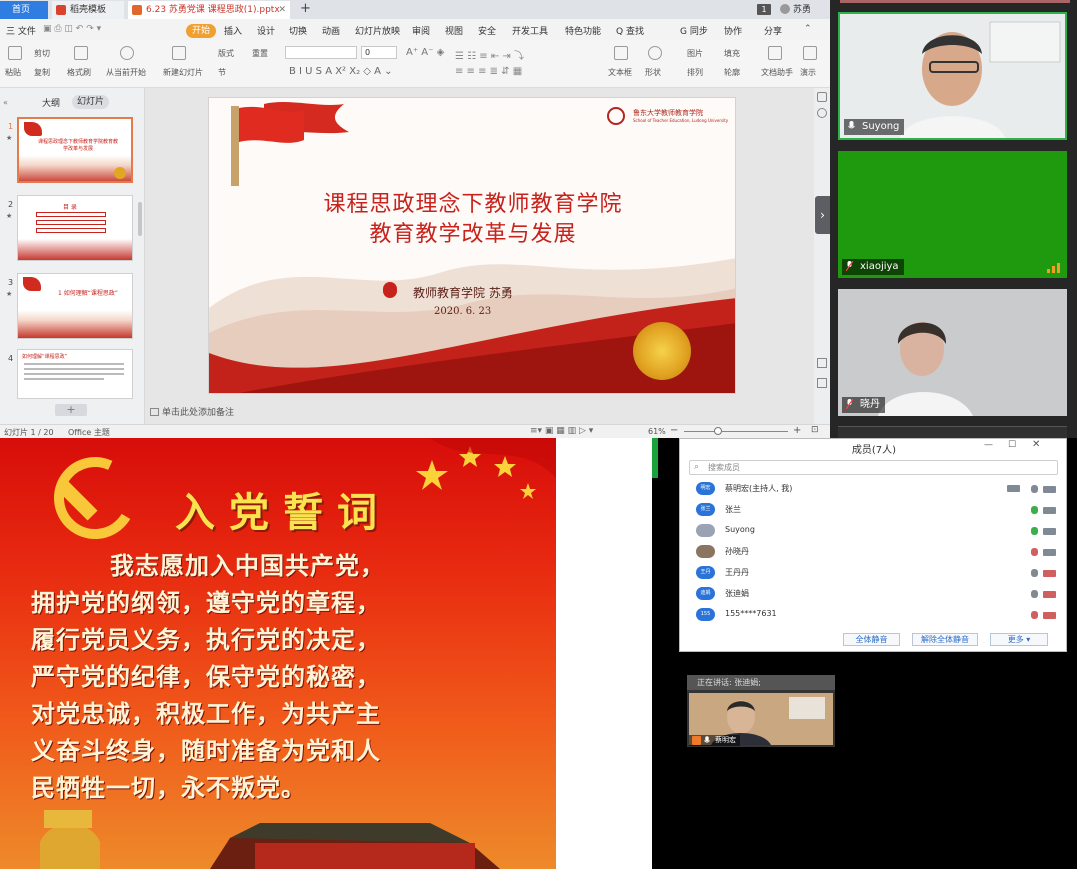 Image resolution: width=1077 pixels, height=869 pixels. Describe the element at coordinates (822, 215) in the screenshot. I see `chevron-right-icon: ›` at that location.